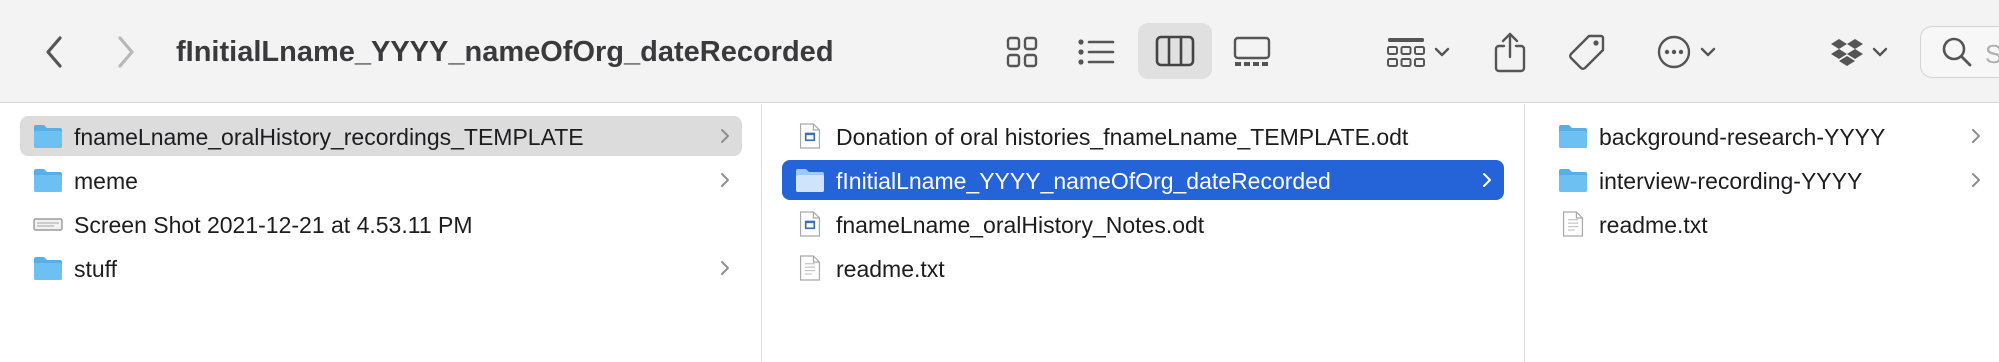 This screenshot has width=1999, height=362. I want to click on forward-button, so click(126, 52).